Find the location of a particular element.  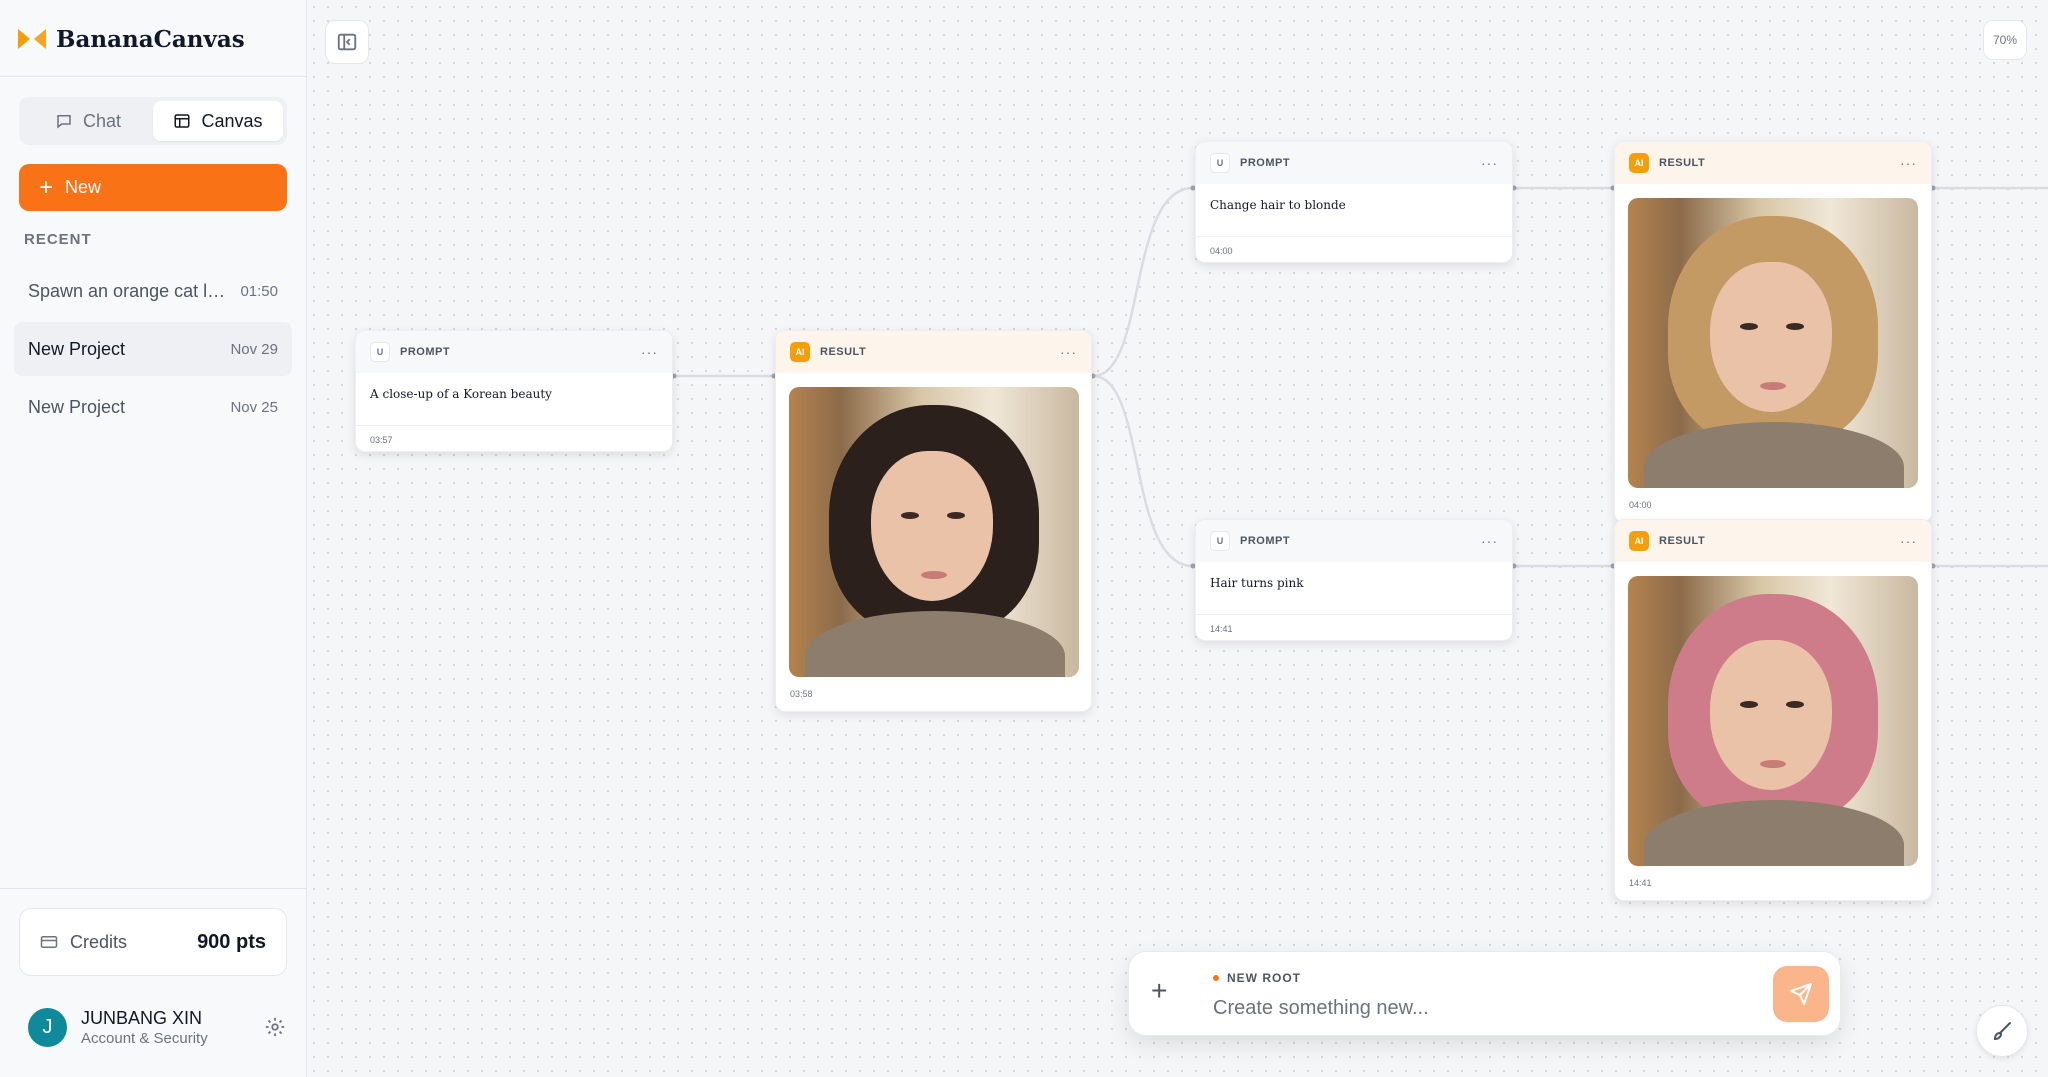

tab-canvas-label: Canvas is located at coordinates (232, 120).